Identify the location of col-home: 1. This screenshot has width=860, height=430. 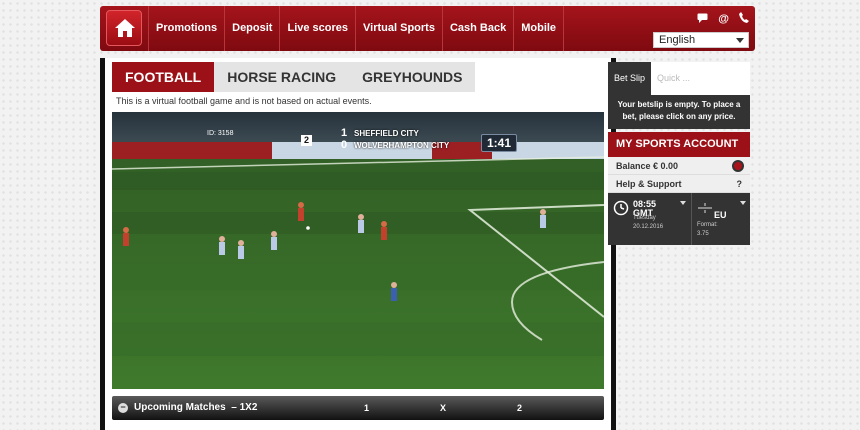
(367, 408).